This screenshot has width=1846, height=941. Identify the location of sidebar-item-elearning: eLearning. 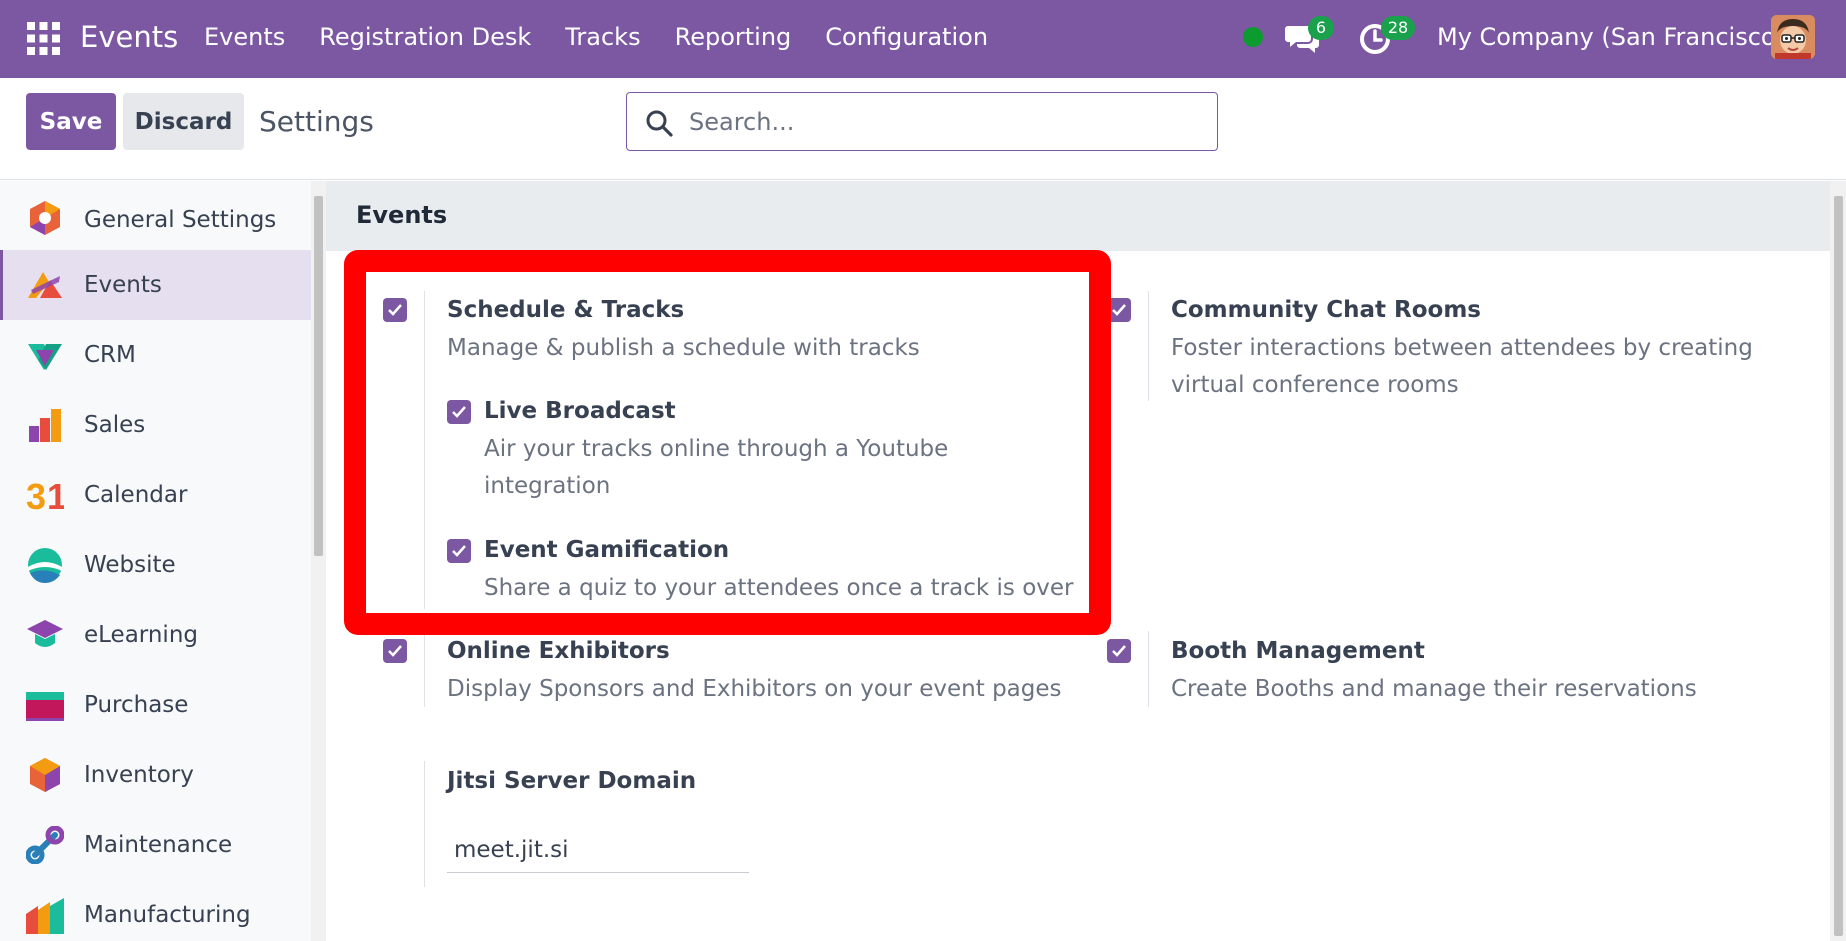
(155, 635).